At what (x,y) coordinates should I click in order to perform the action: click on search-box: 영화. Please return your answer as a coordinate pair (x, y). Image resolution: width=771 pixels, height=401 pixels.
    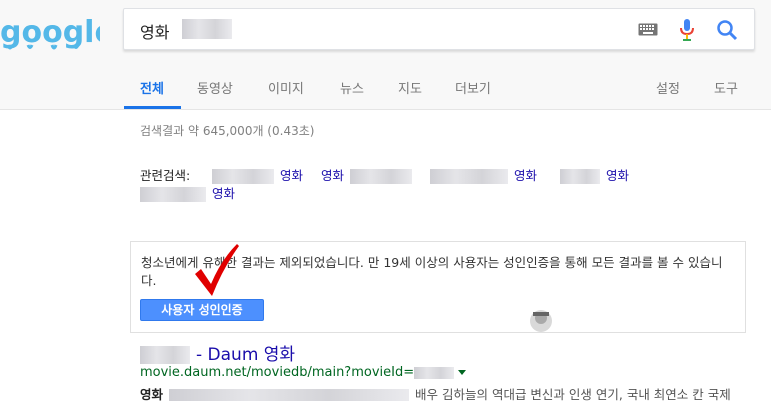
    Looking at the image, I should click on (439, 29).